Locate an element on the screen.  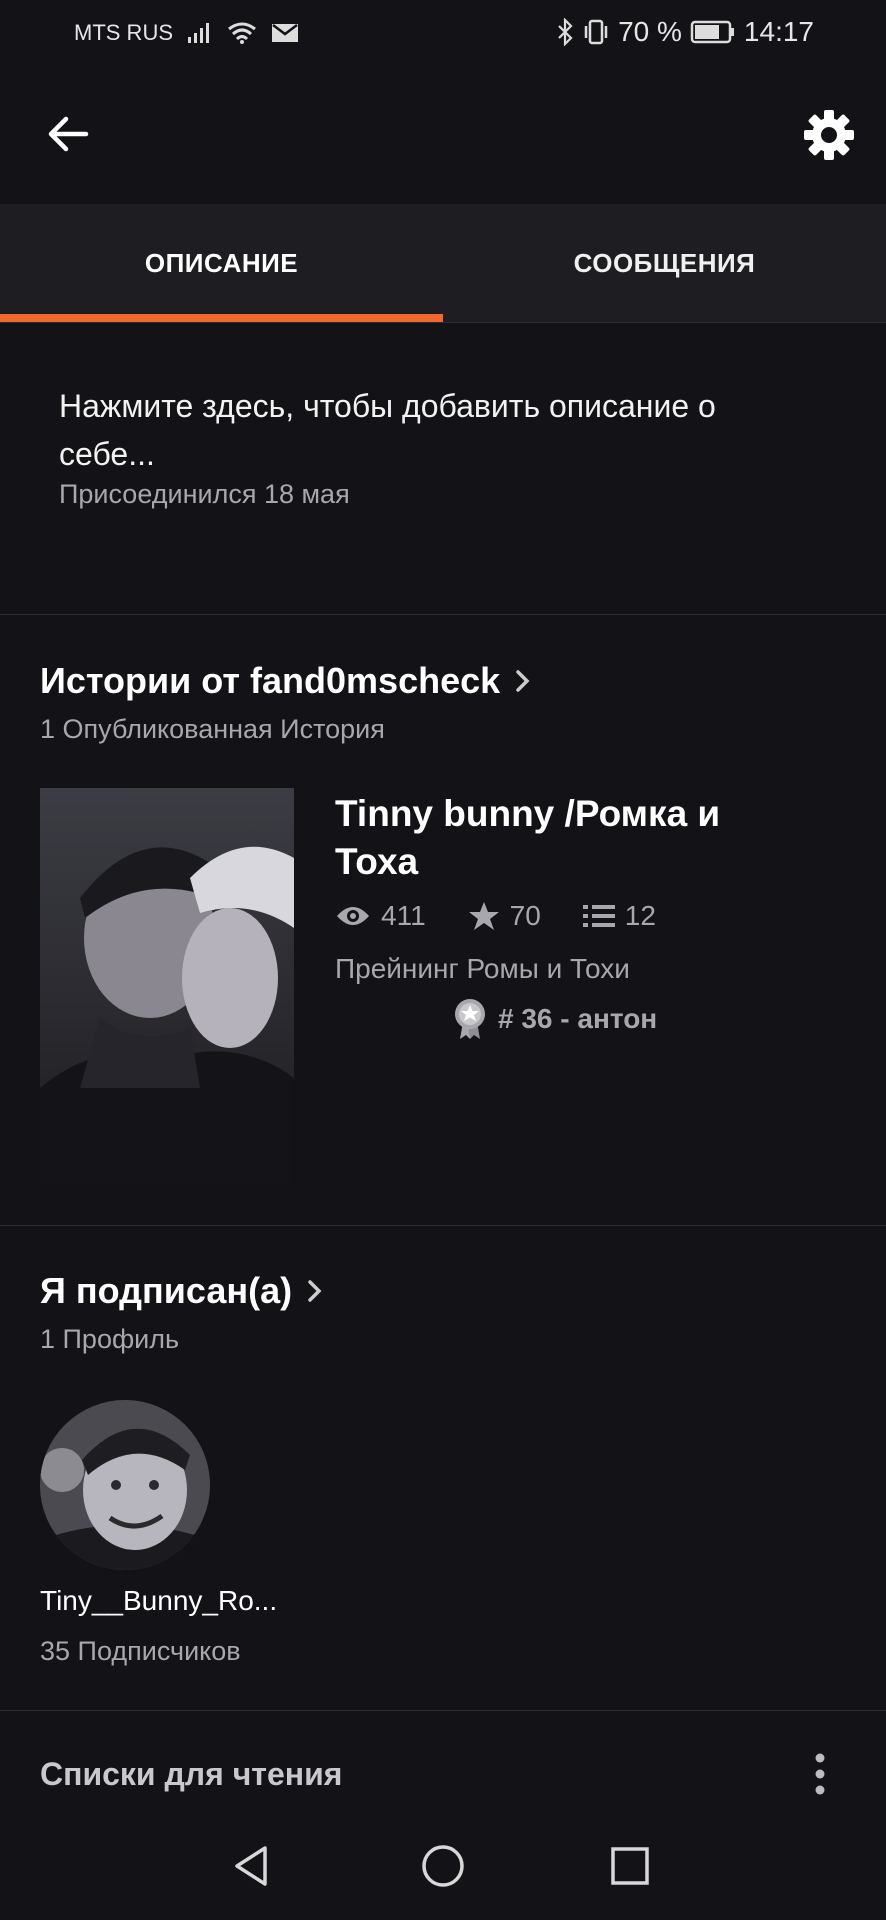
status-right: 70 % 14:17 is located at coordinates (685, 32).